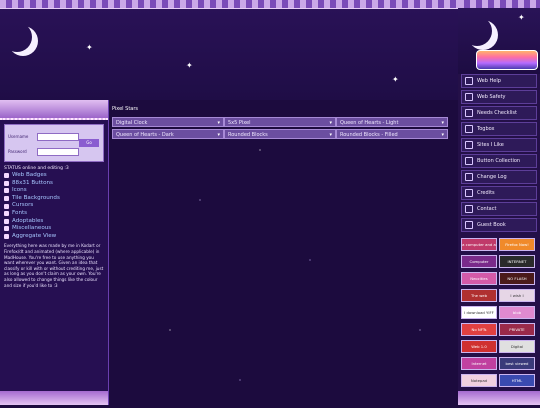  What do you see at coordinates (58, 152) in the screenshot?
I see `password-field` at bounding box center [58, 152].